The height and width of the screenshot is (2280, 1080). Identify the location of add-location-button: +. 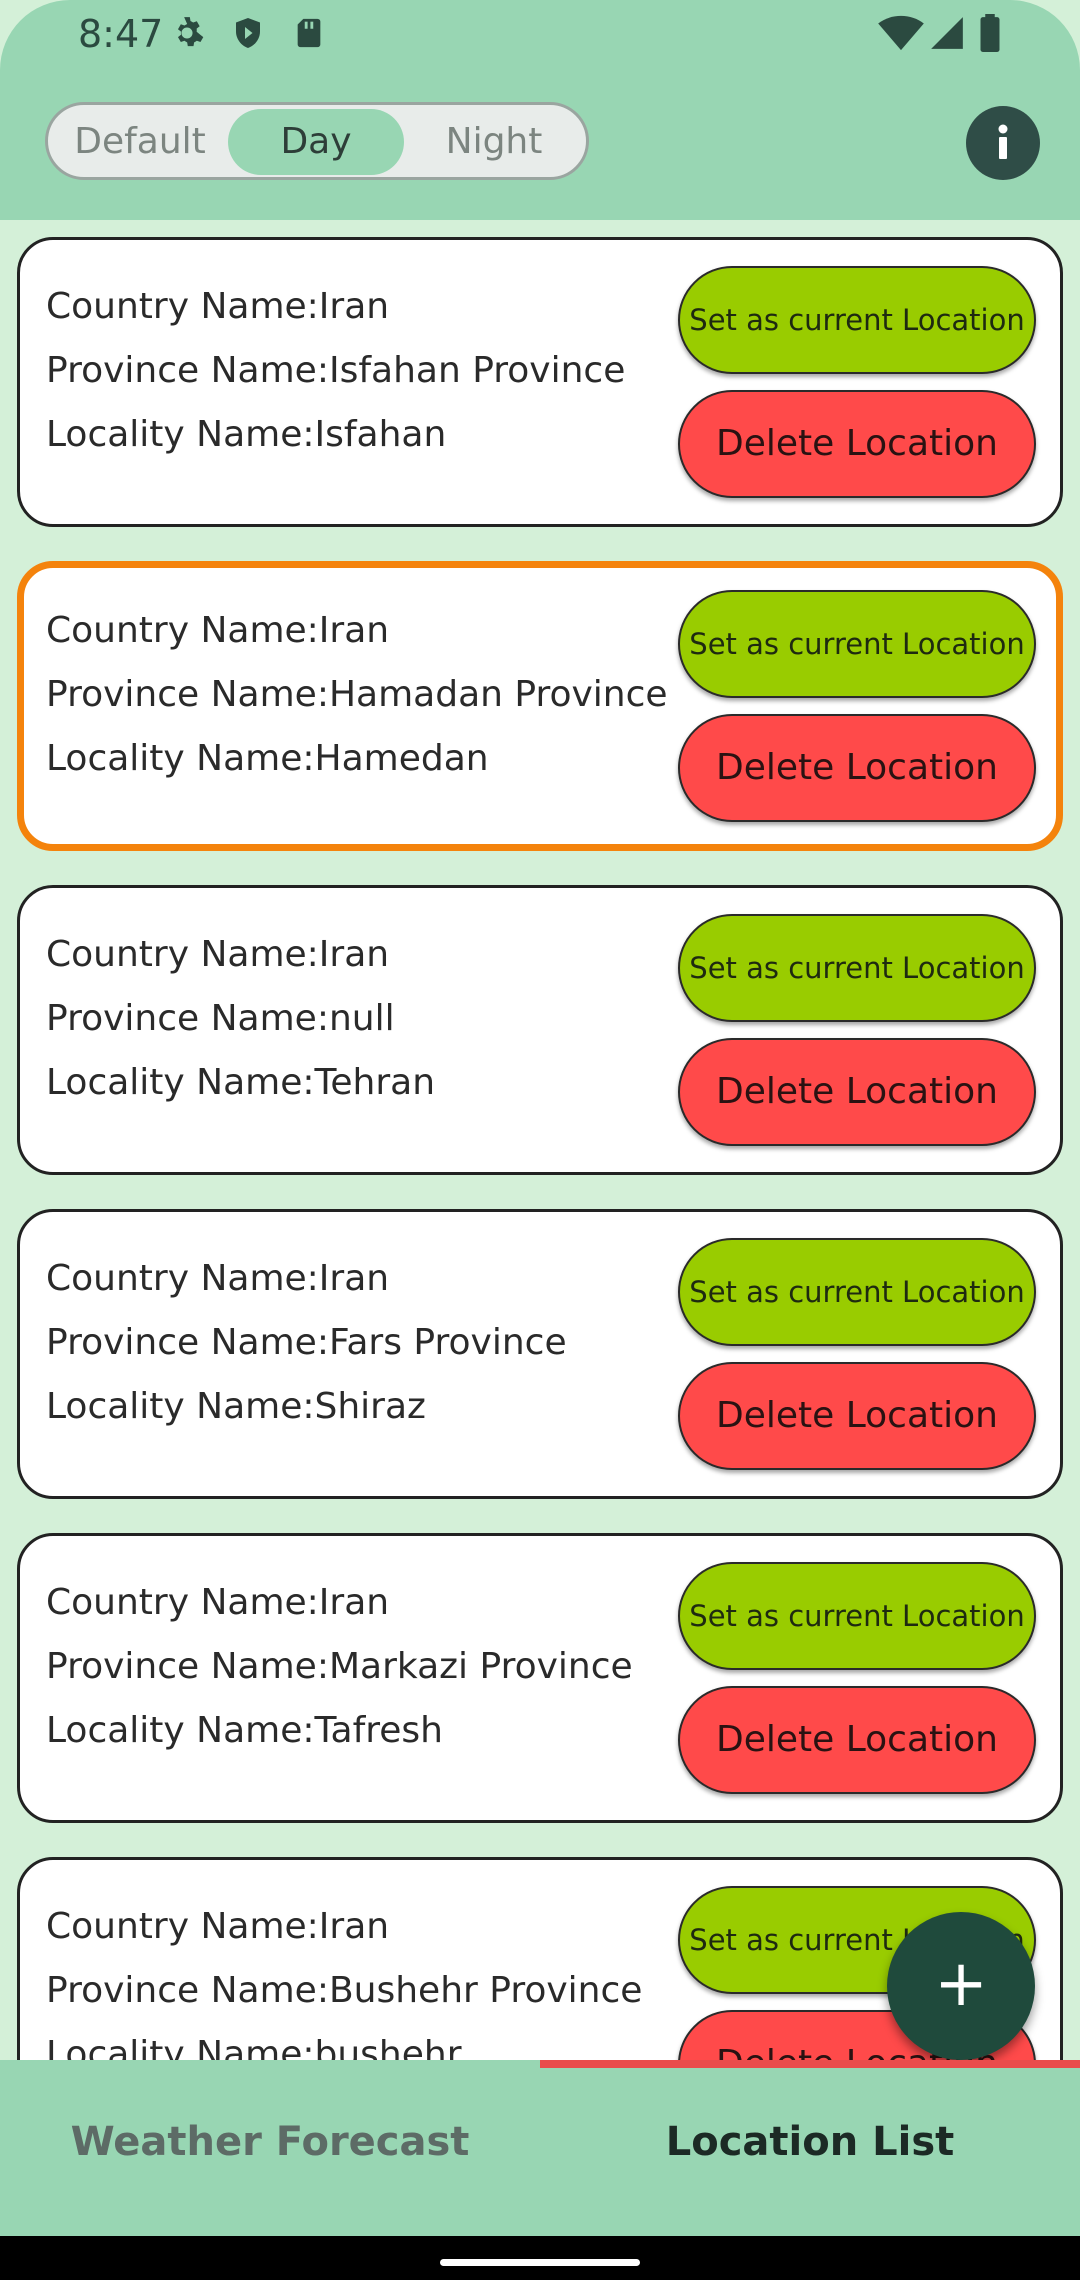
(961, 1986).